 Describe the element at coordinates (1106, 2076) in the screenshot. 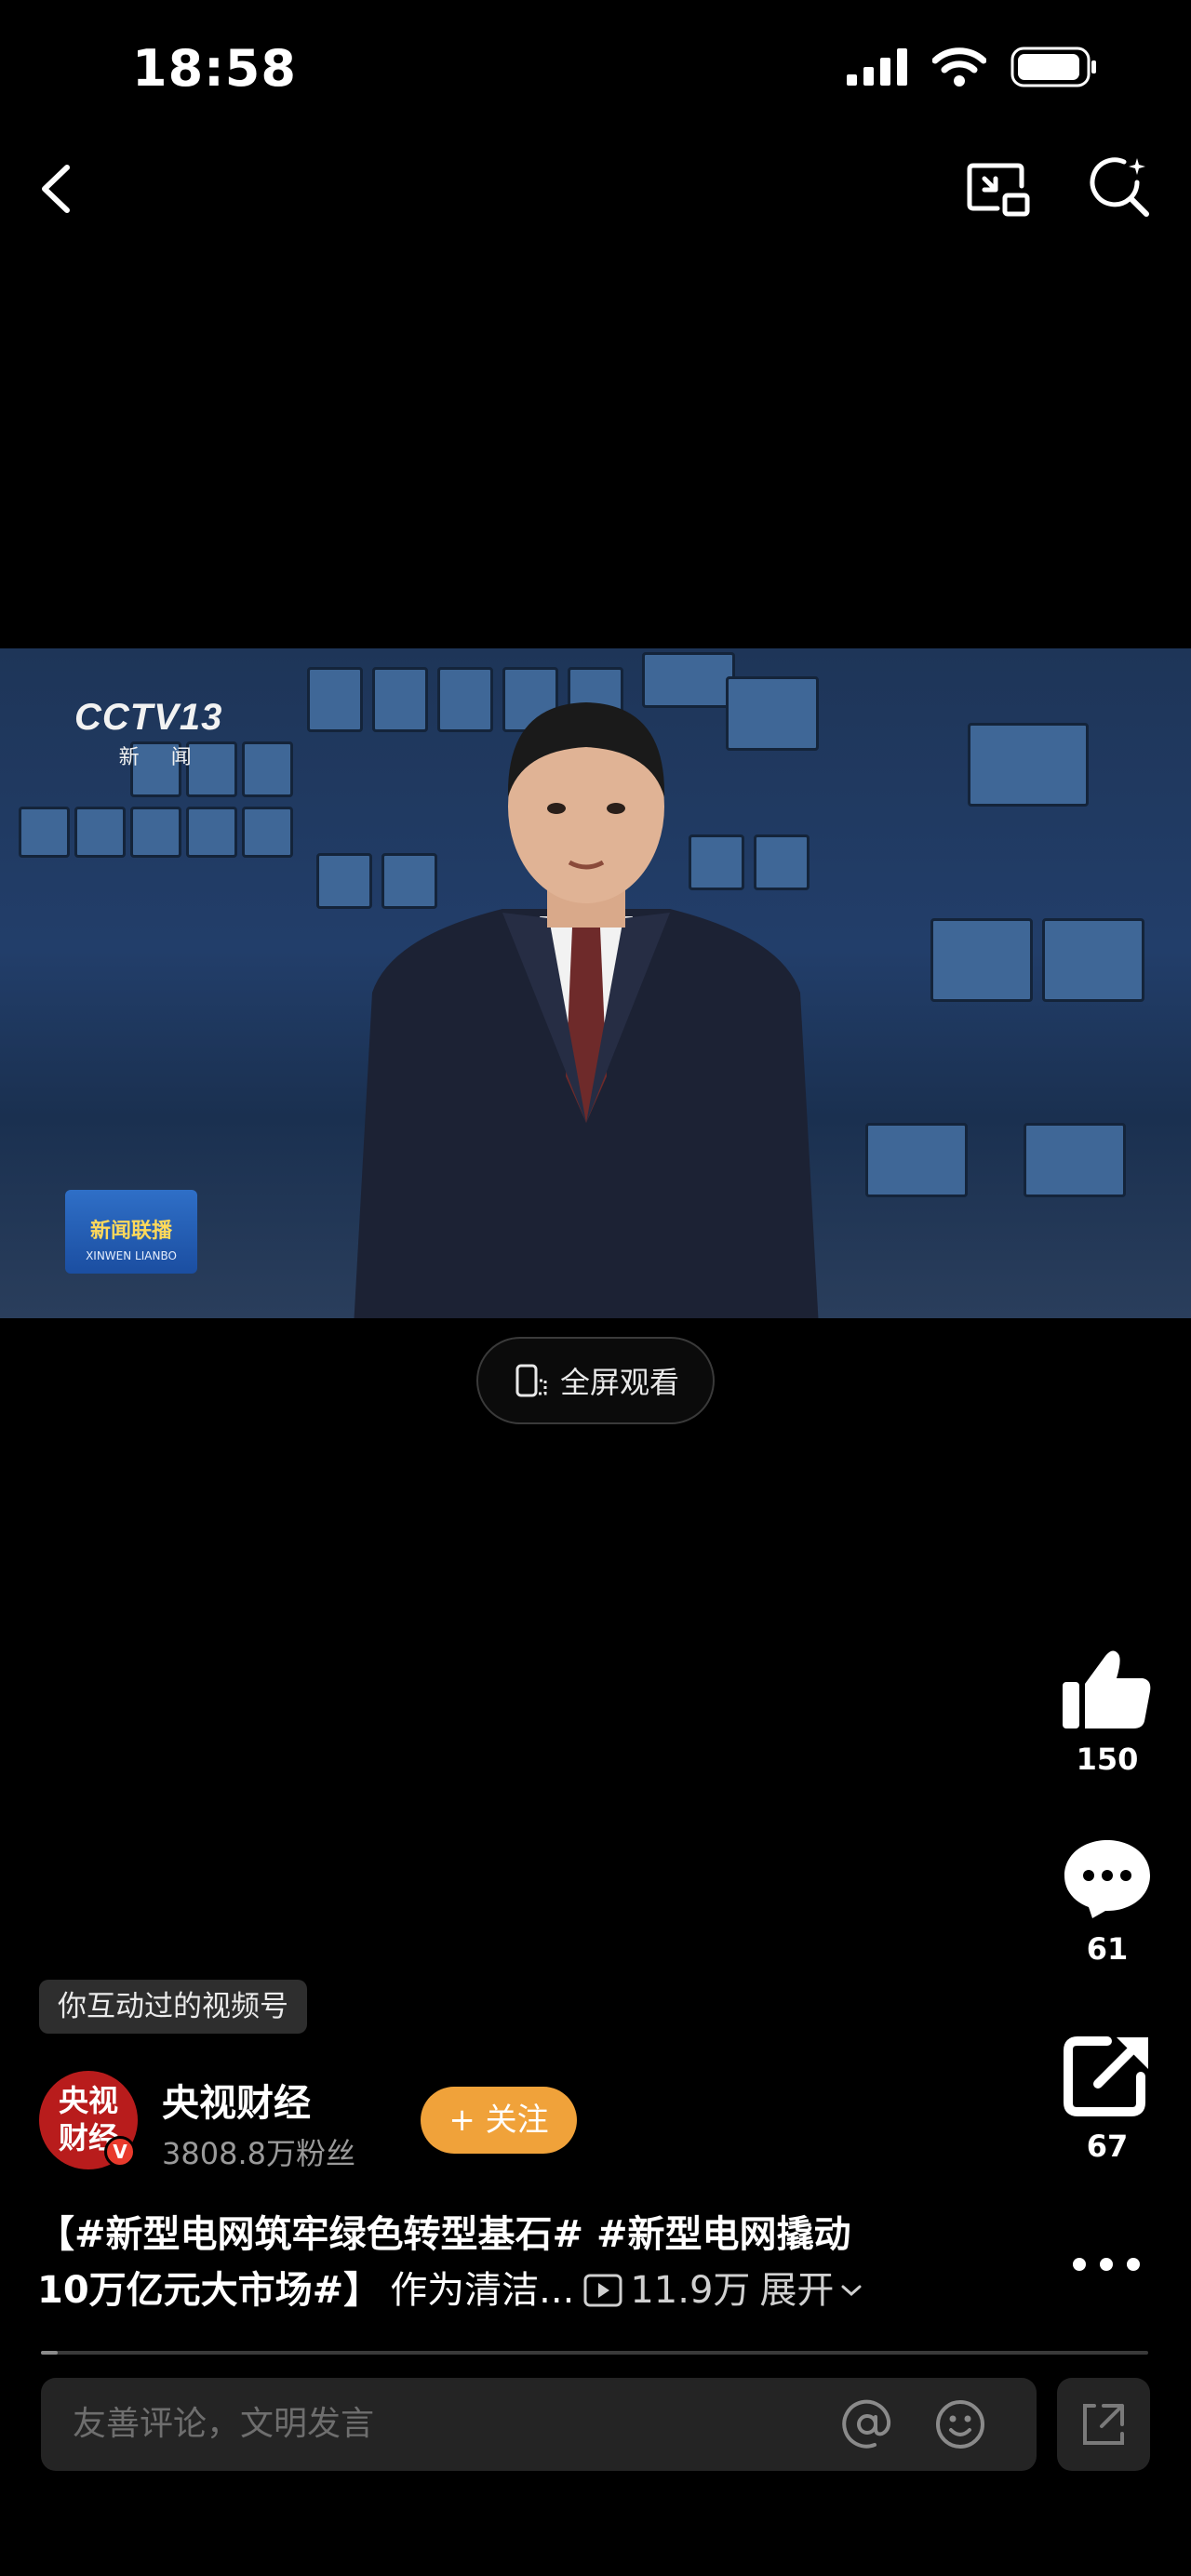

I see `share-icon` at that location.